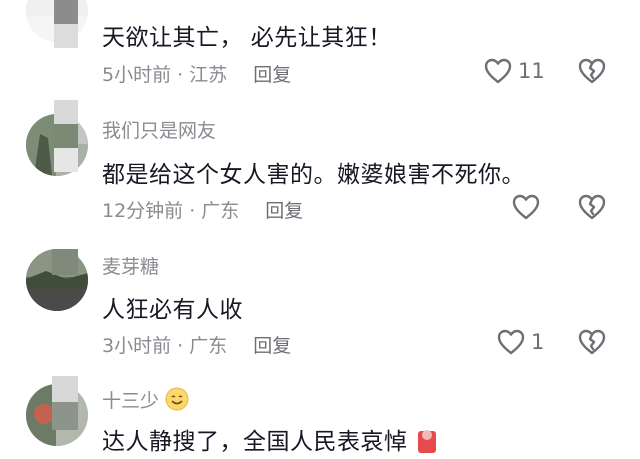 The width and height of the screenshot is (640, 459). I want to click on like-button: 1, so click(520, 342).